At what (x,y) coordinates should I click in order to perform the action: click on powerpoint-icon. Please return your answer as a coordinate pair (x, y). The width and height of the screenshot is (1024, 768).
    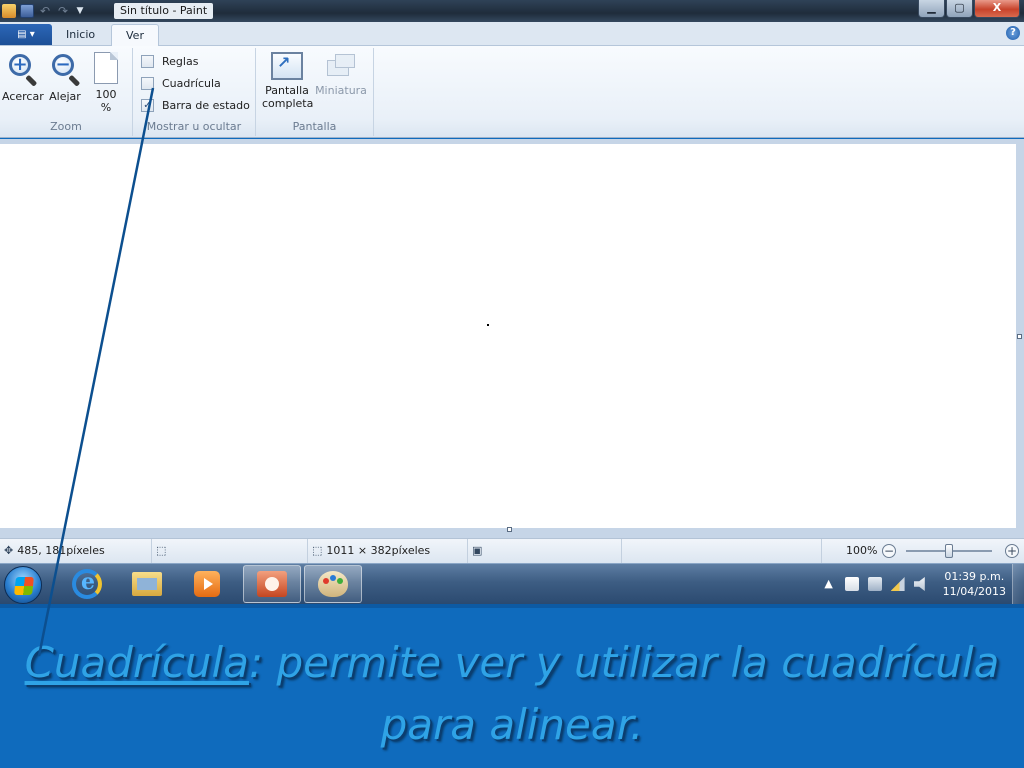
    Looking at the image, I should click on (272, 584).